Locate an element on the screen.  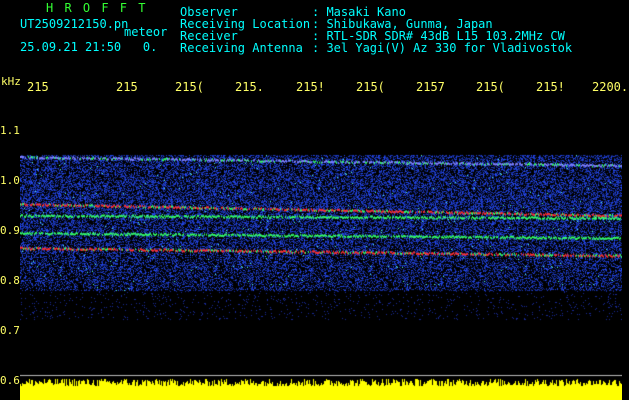
y-tick-label: 0.8 is located at coordinates (10, 280).